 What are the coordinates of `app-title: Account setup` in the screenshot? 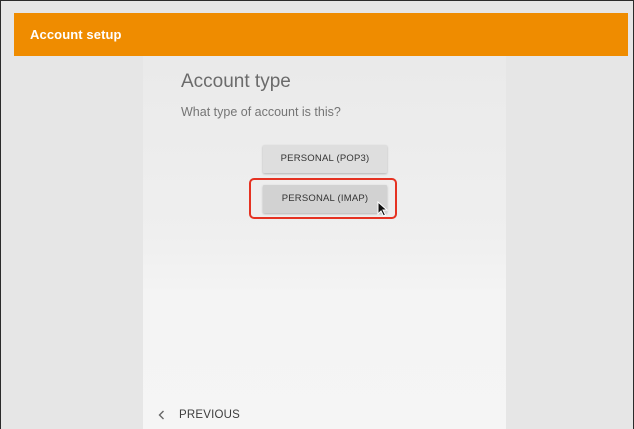 It's located at (76, 34).